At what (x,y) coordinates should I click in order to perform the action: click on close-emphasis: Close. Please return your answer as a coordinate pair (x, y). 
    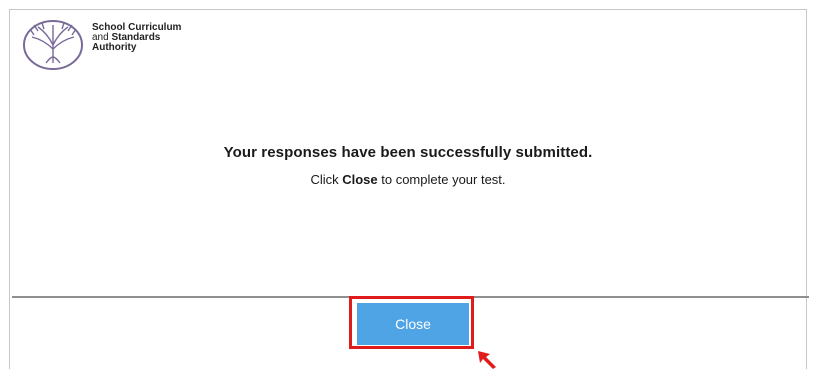
    Looking at the image, I should click on (360, 179).